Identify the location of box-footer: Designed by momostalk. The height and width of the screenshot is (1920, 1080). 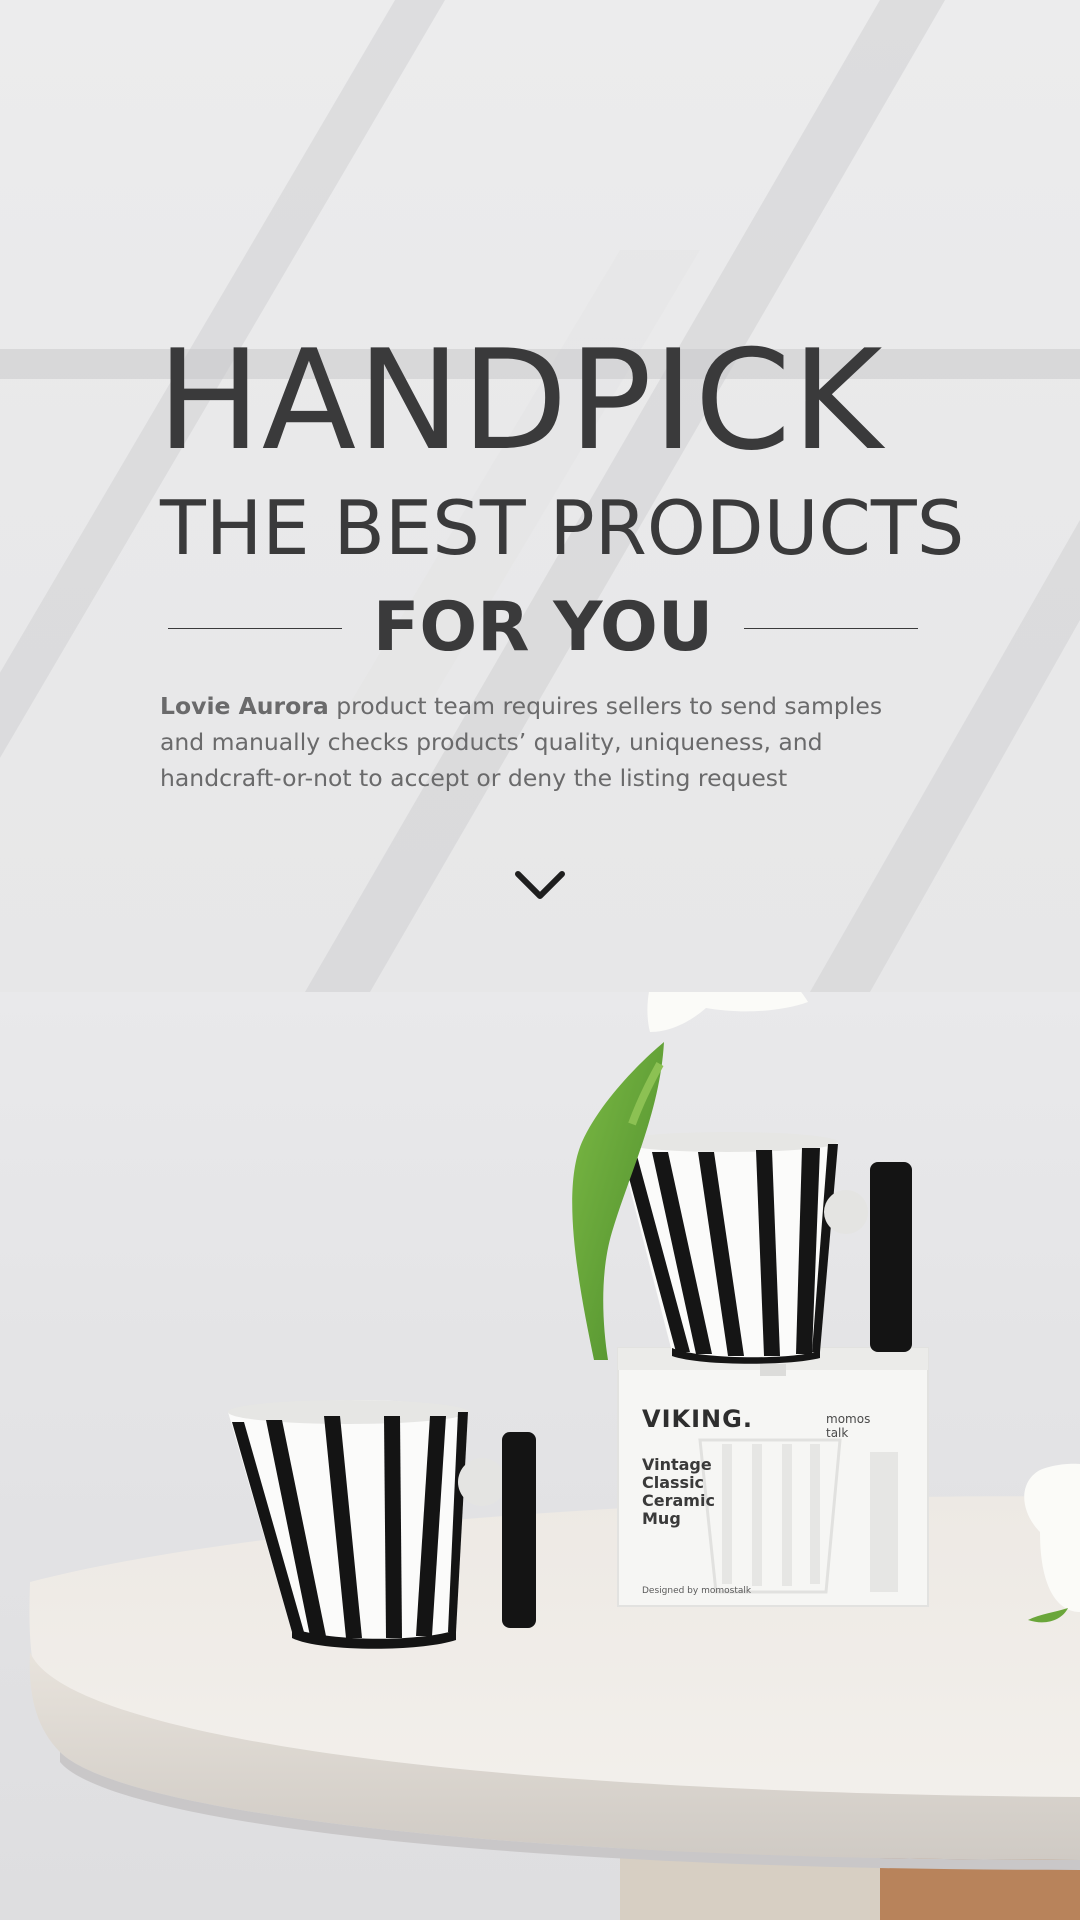
(697, 1591).